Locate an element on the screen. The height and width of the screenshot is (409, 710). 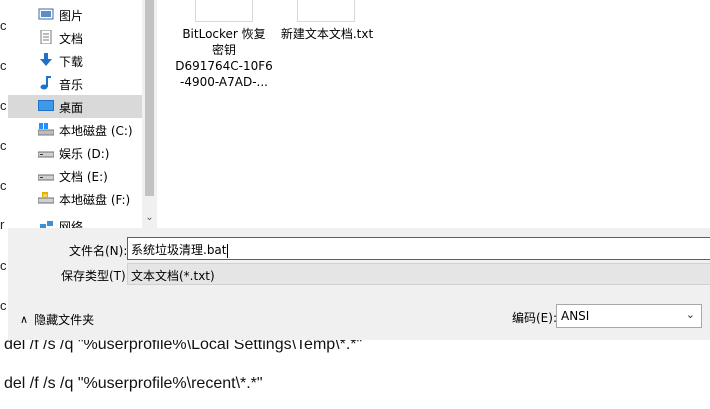
nav-item-documents: 文档 is located at coordinates (75, 37).